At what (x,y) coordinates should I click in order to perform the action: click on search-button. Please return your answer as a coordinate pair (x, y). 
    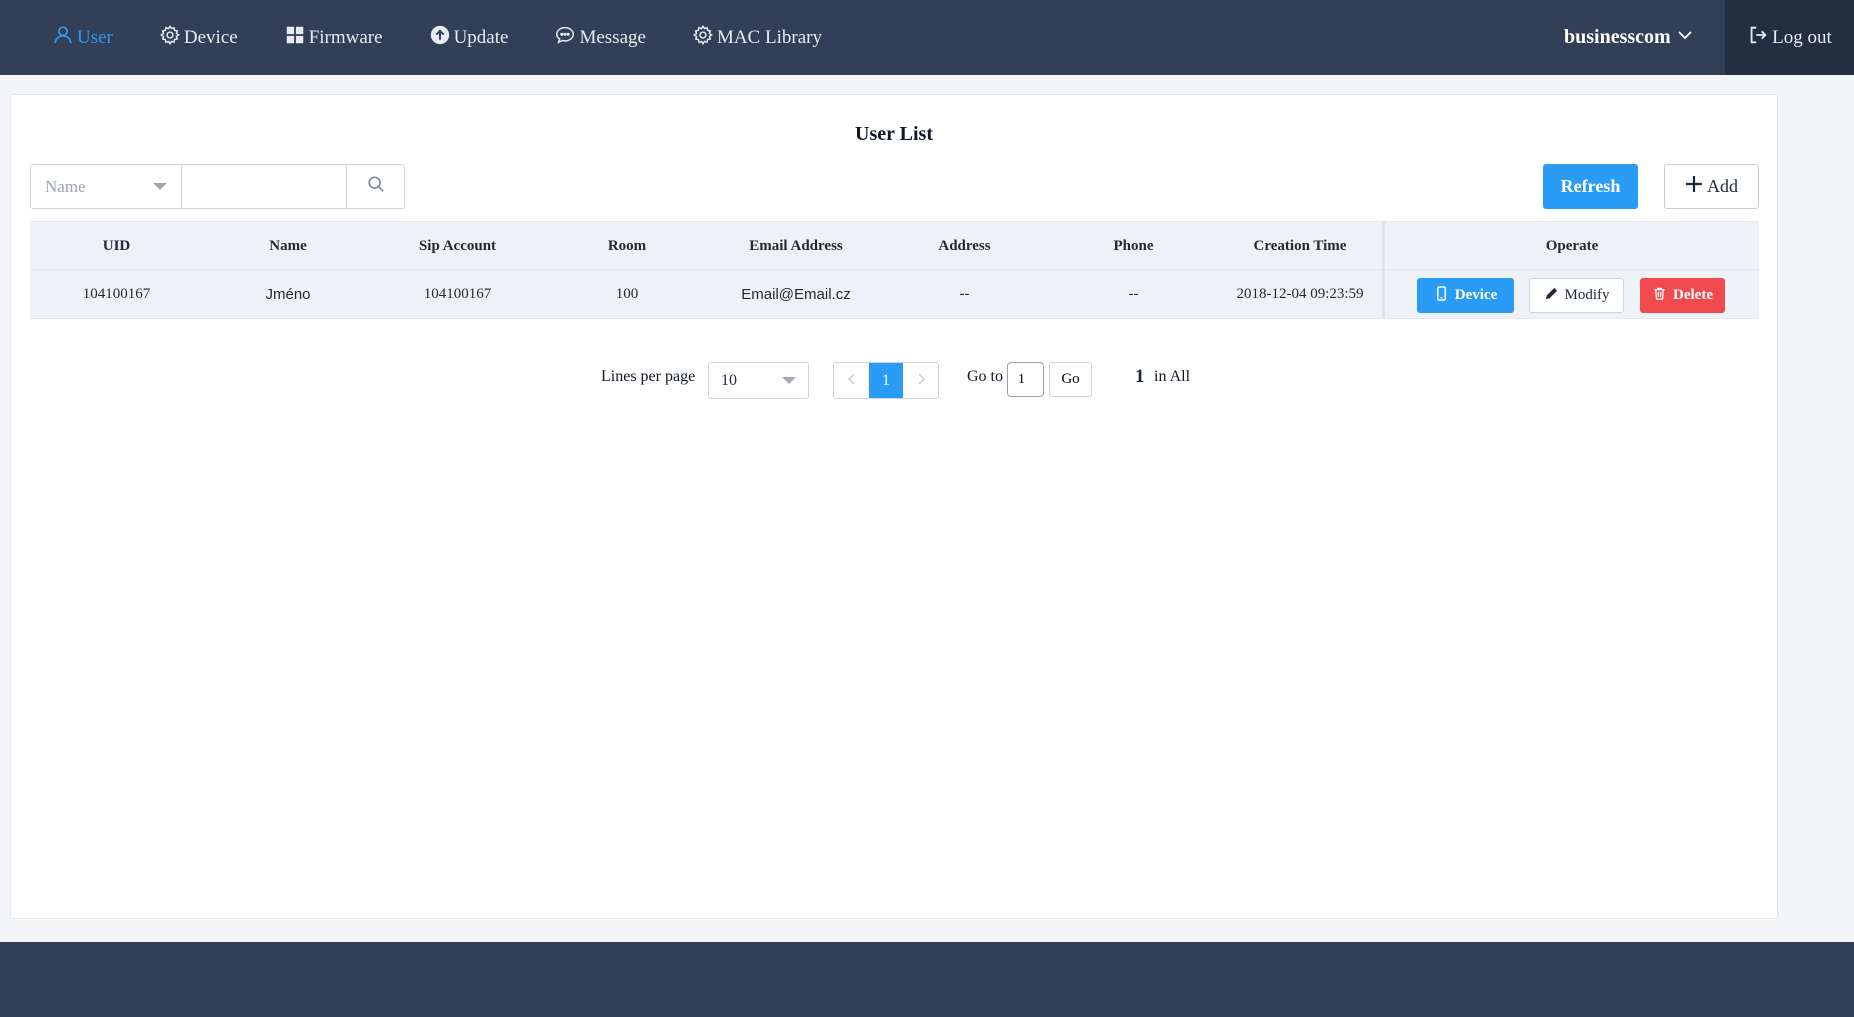
    Looking at the image, I should click on (375, 186).